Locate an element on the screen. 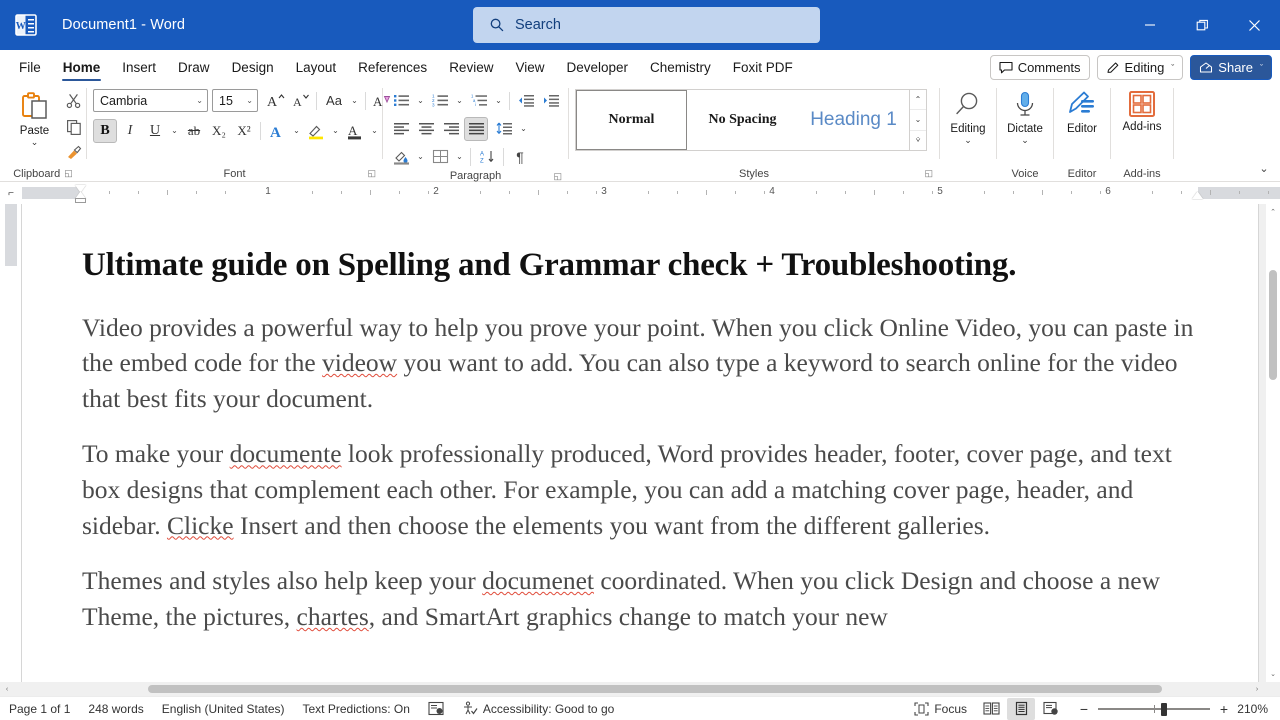 This screenshot has height=720, width=1280. tab-layout: Layout is located at coordinates (316, 67).